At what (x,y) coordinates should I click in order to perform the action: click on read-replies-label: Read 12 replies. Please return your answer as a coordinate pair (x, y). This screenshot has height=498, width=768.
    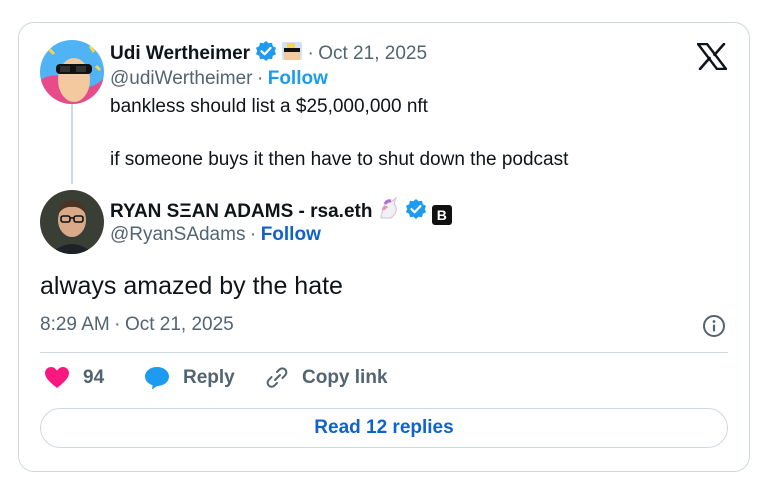
    Looking at the image, I should click on (384, 427).